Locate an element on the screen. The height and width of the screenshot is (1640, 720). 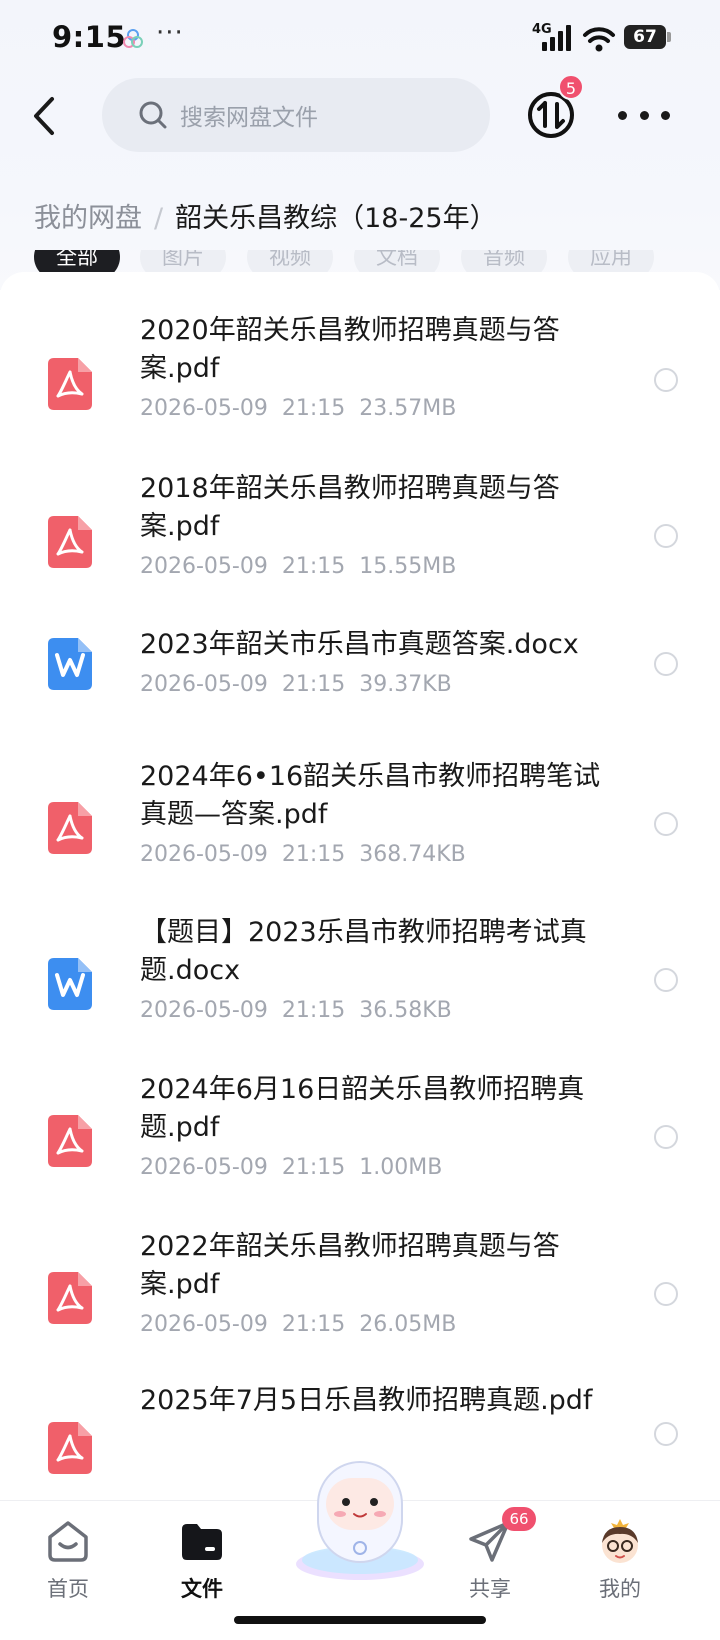
nav-label: 首页 is located at coordinates (68, 1589).